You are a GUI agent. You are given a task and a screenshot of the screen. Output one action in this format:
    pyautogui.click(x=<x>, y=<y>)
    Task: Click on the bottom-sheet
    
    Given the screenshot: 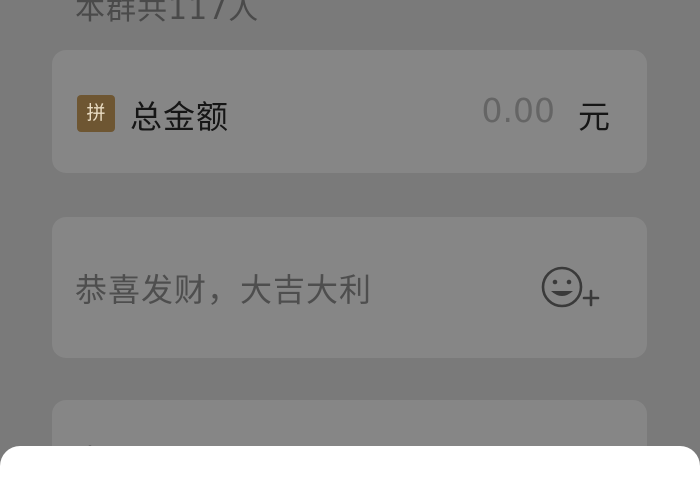 What is the action you would take?
    pyautogui.click(x=350, y=466)
    